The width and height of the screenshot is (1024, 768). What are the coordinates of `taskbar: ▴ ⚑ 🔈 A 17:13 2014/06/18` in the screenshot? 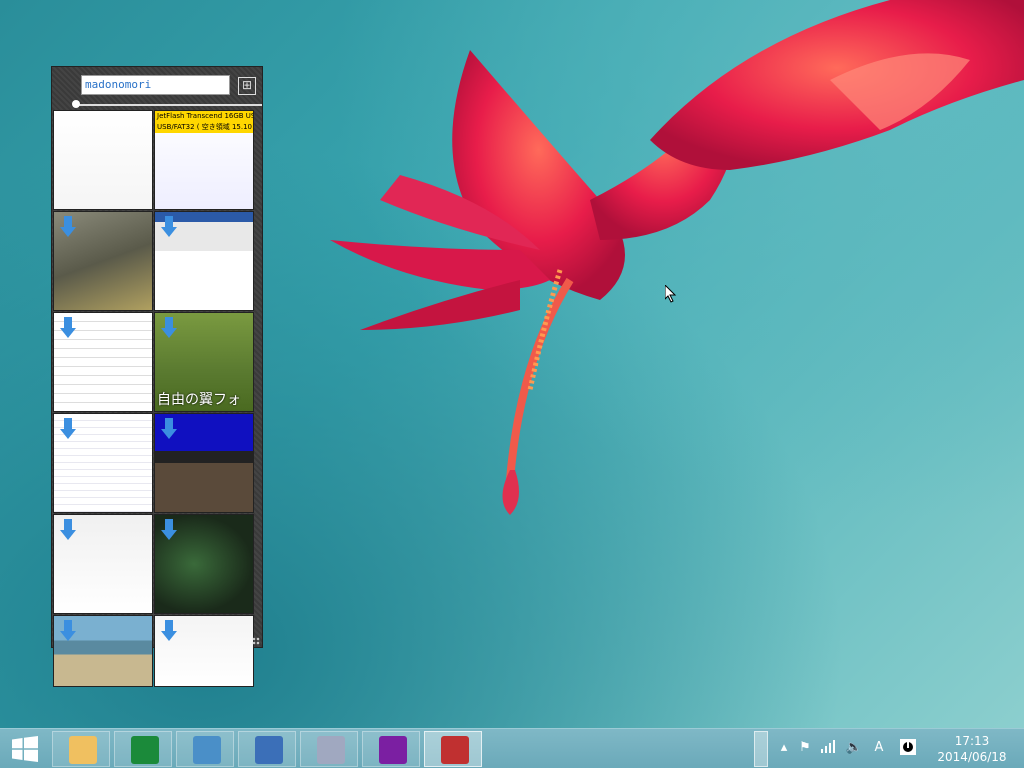 It's located at (512, 748).